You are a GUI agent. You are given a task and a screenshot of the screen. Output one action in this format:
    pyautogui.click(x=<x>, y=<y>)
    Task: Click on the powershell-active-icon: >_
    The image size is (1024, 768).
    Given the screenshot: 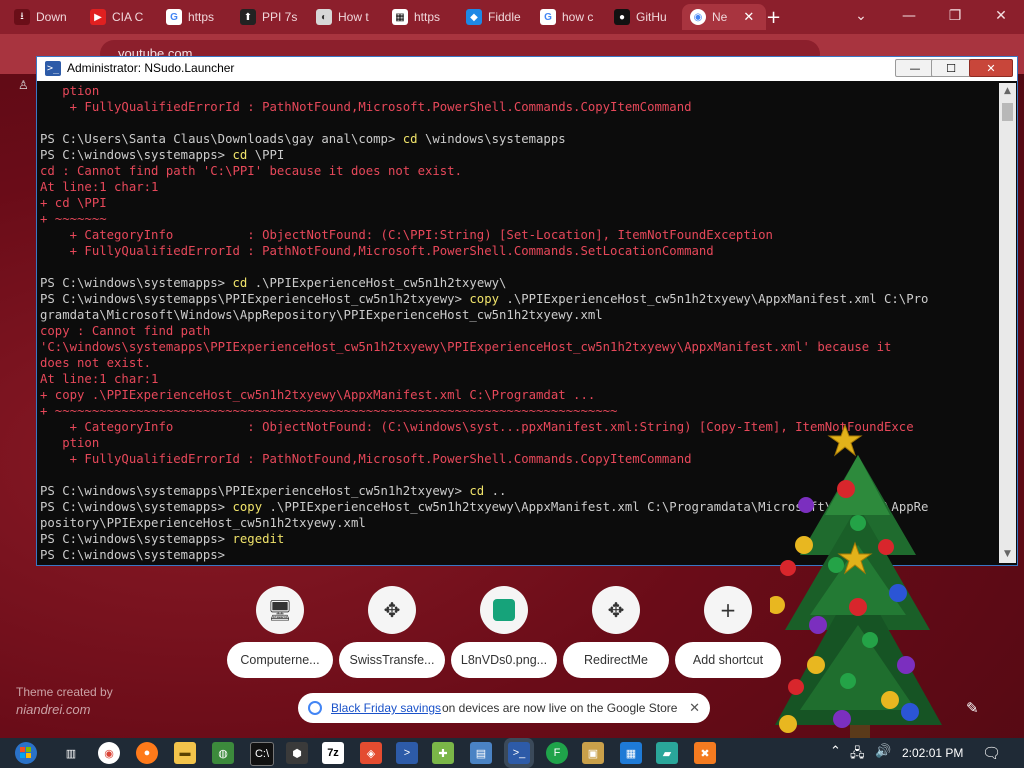 What is the action you would take?
    pyautogui.click(x=519, y=753)
    